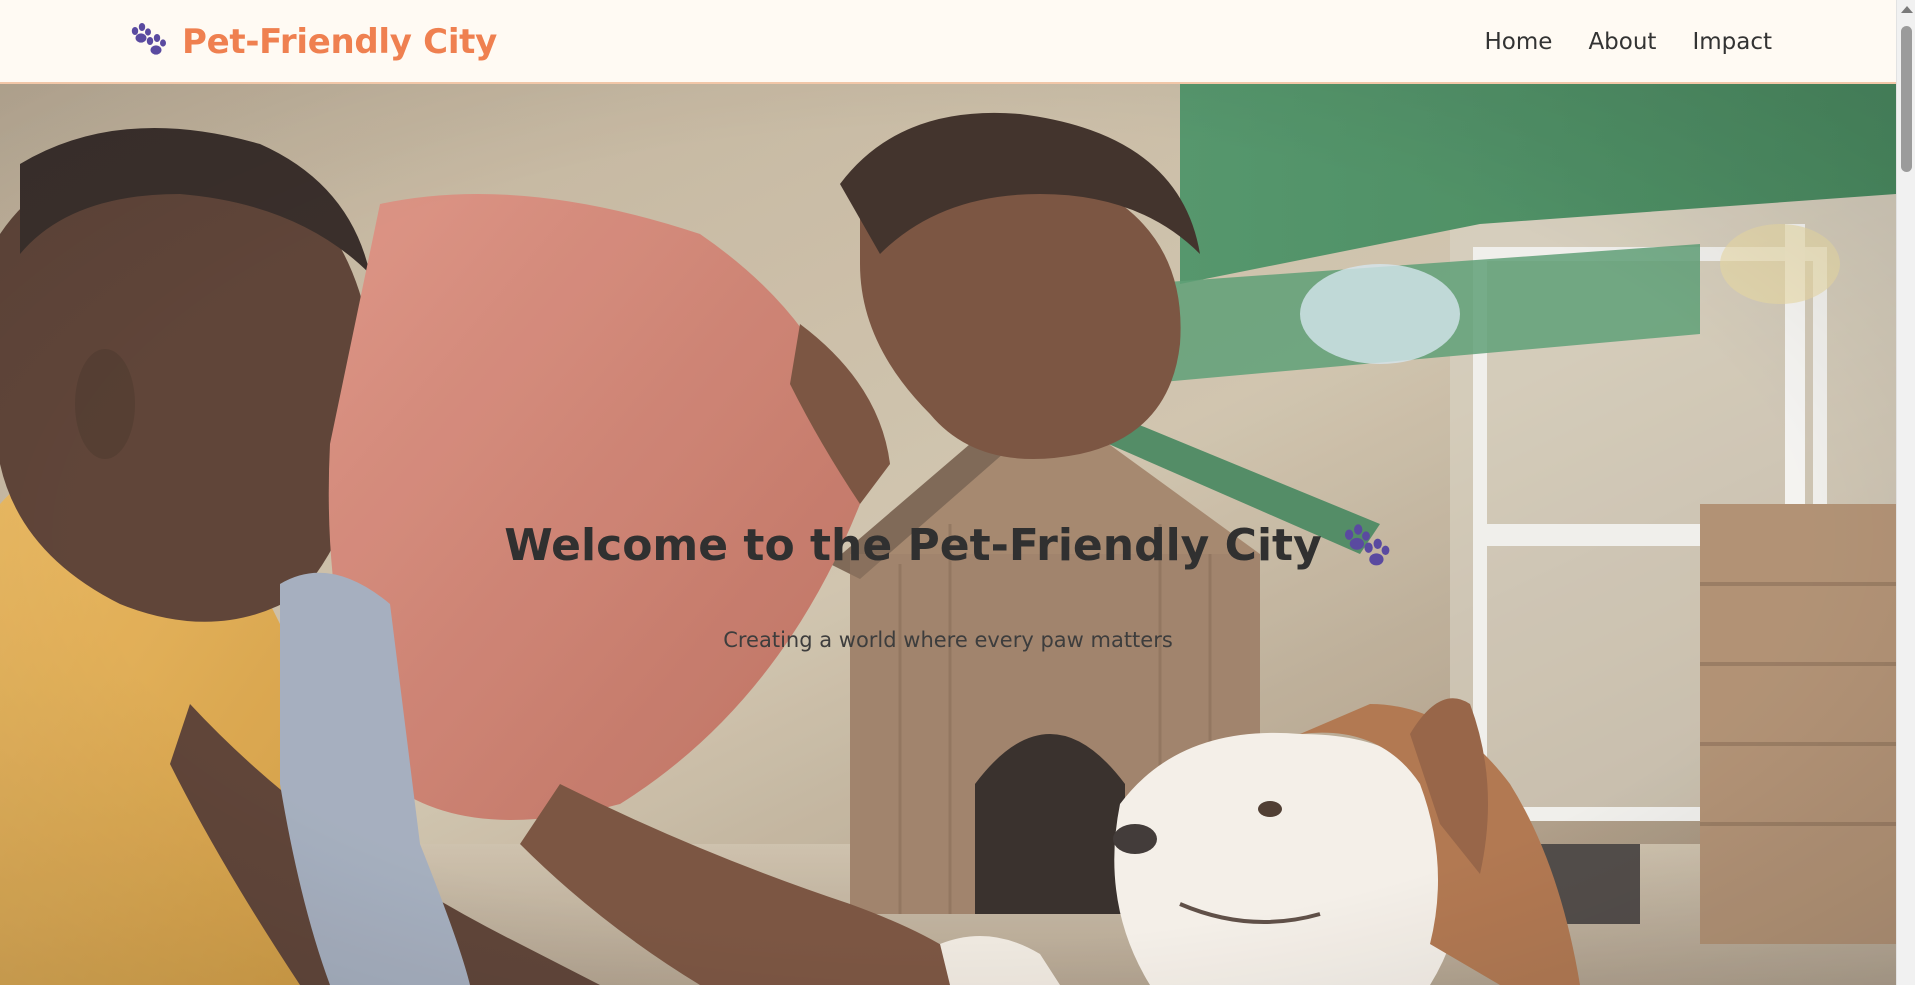 This screenshot has height=985, width=1915. I want to click on brand-title: Pet-Friendly City, so click(339, 42).